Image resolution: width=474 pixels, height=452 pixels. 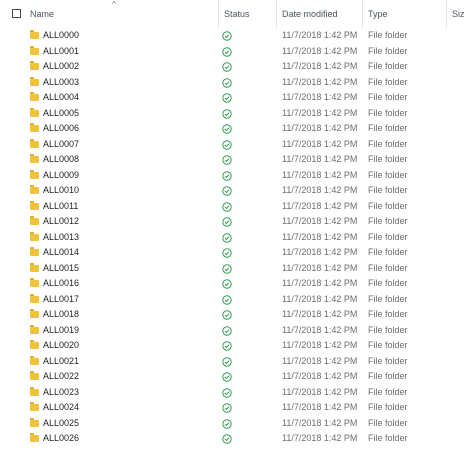 I want to click on file-row: ALL0021 11/7/2018 1:42 PM File folder, so click(x=237, y=362).